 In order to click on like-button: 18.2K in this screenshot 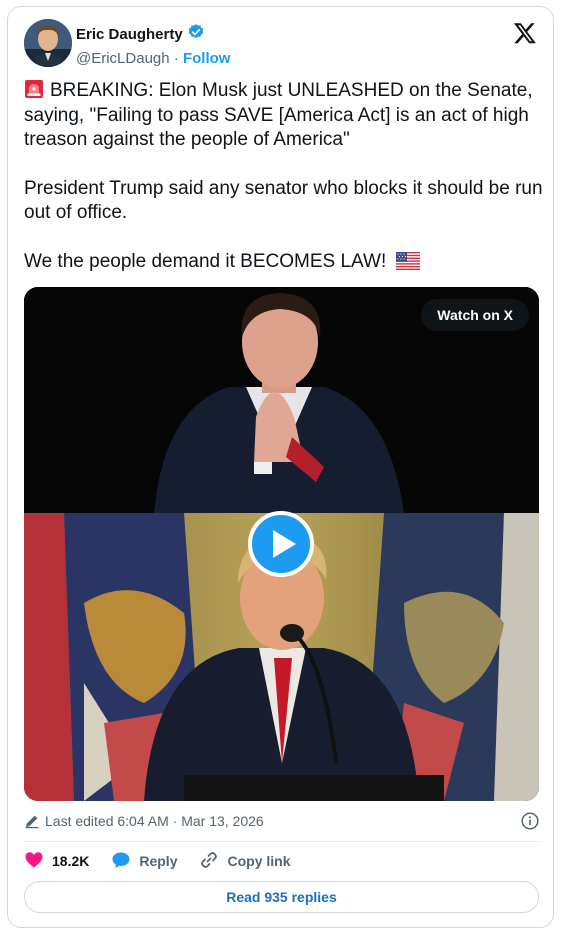, I will do `click(56, 861)`.